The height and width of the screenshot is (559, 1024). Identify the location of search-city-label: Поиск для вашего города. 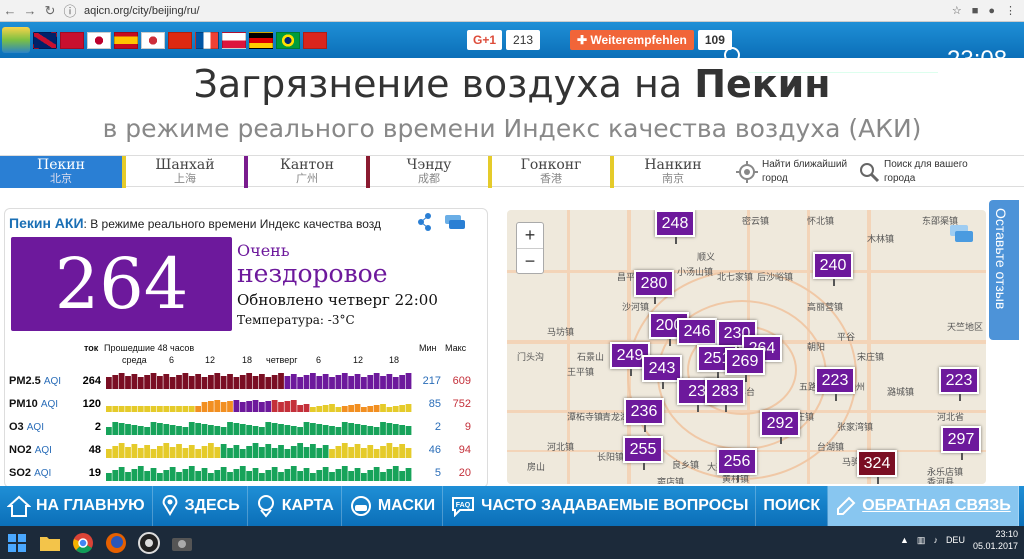
(926, 171).